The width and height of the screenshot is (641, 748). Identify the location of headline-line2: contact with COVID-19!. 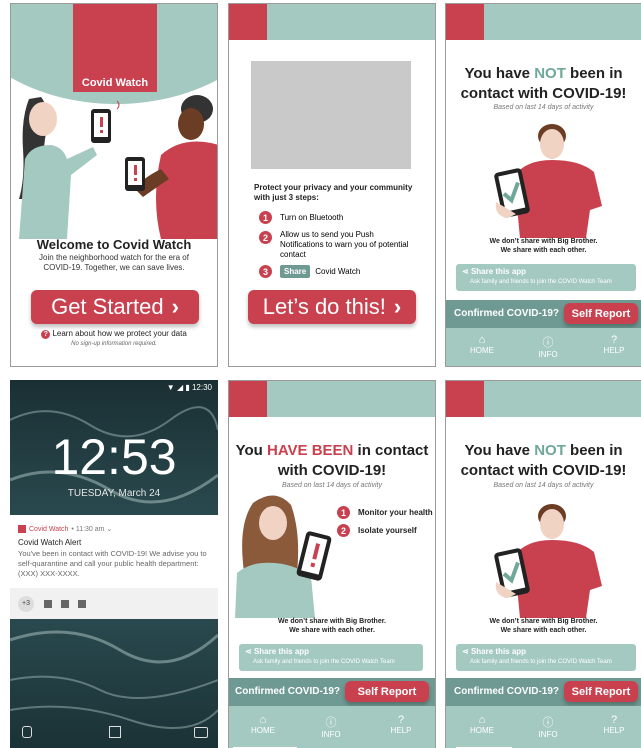
(543, 93).